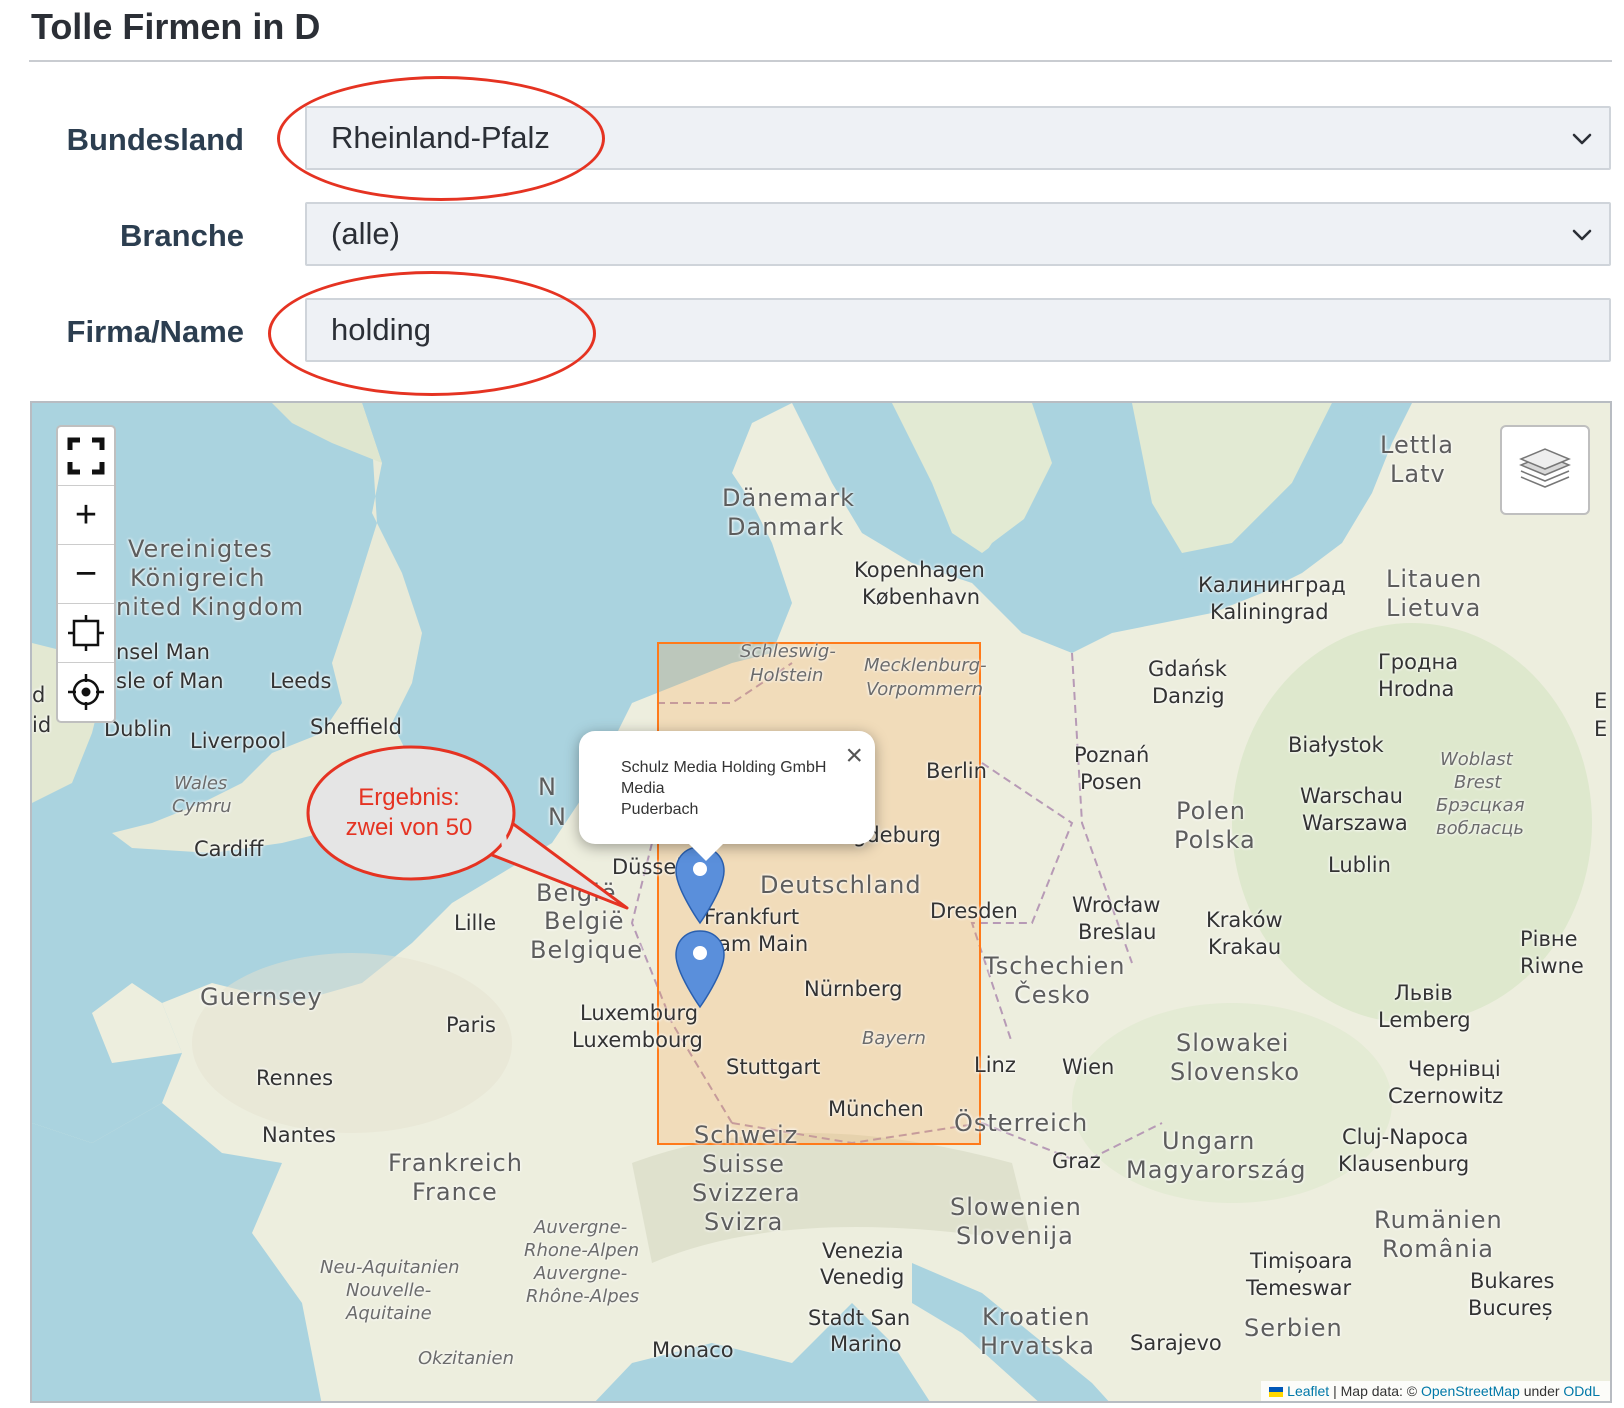  What do you see at coordinates (299, 1135) in the screenshot?
I see `map-label: Nantes` at bounding box center [299, 1135].